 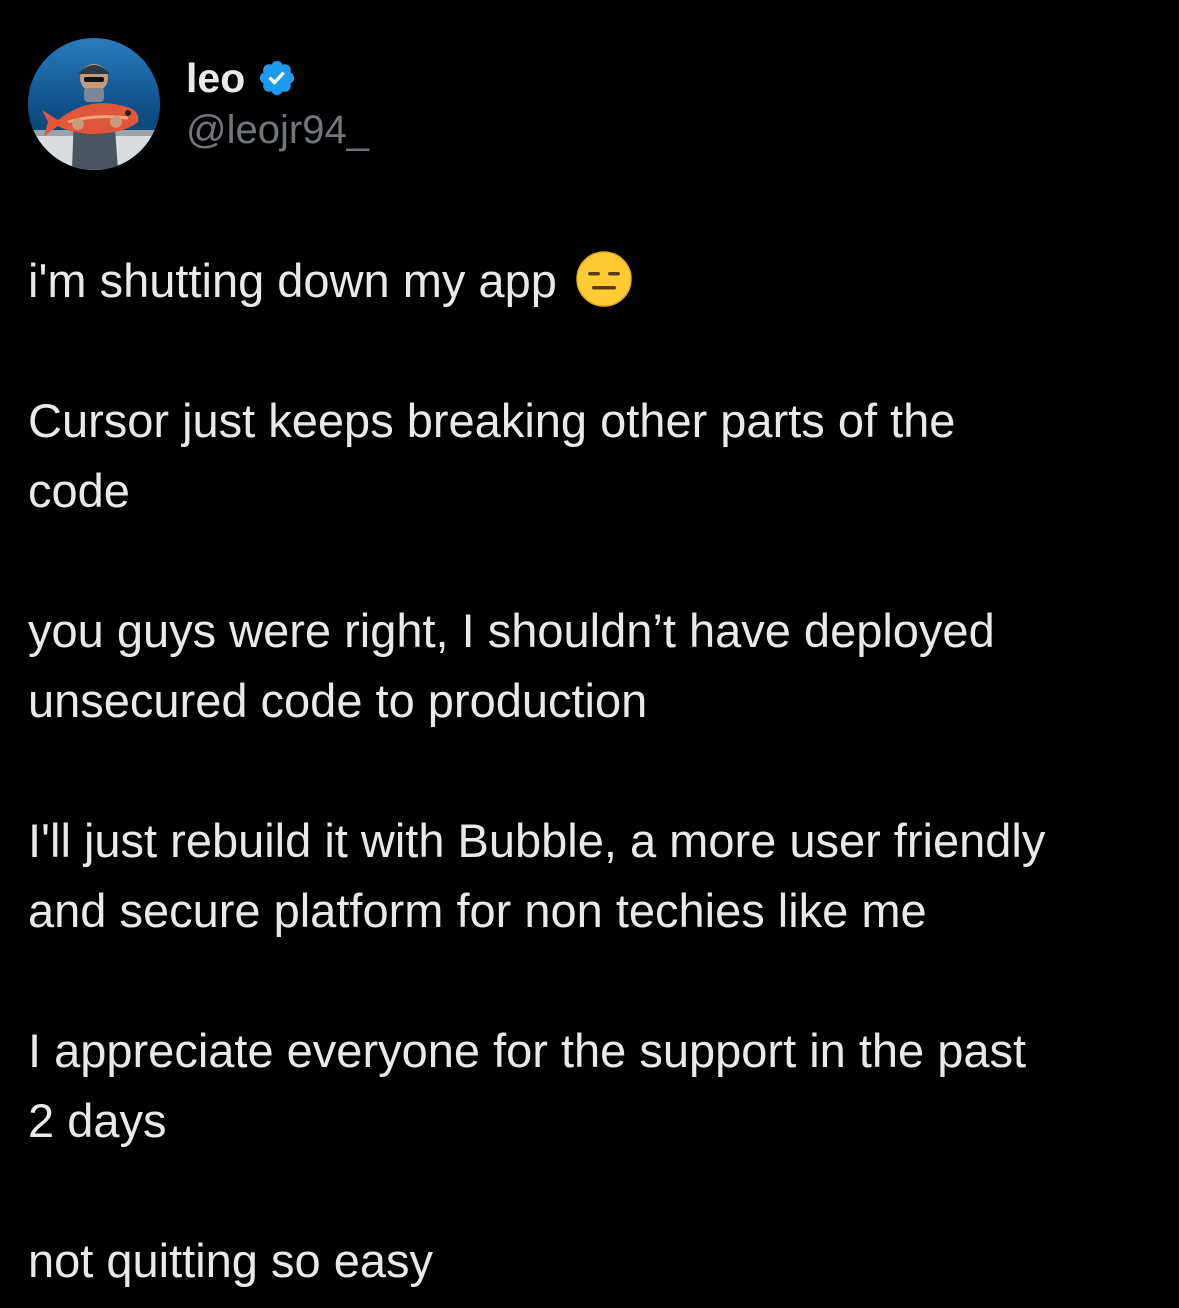 What do you see at coordinates (299, 280) in the screenshot?
I see `tweet-paragraph-text: i'm shutting down my app` at bounding box center [299, 280].